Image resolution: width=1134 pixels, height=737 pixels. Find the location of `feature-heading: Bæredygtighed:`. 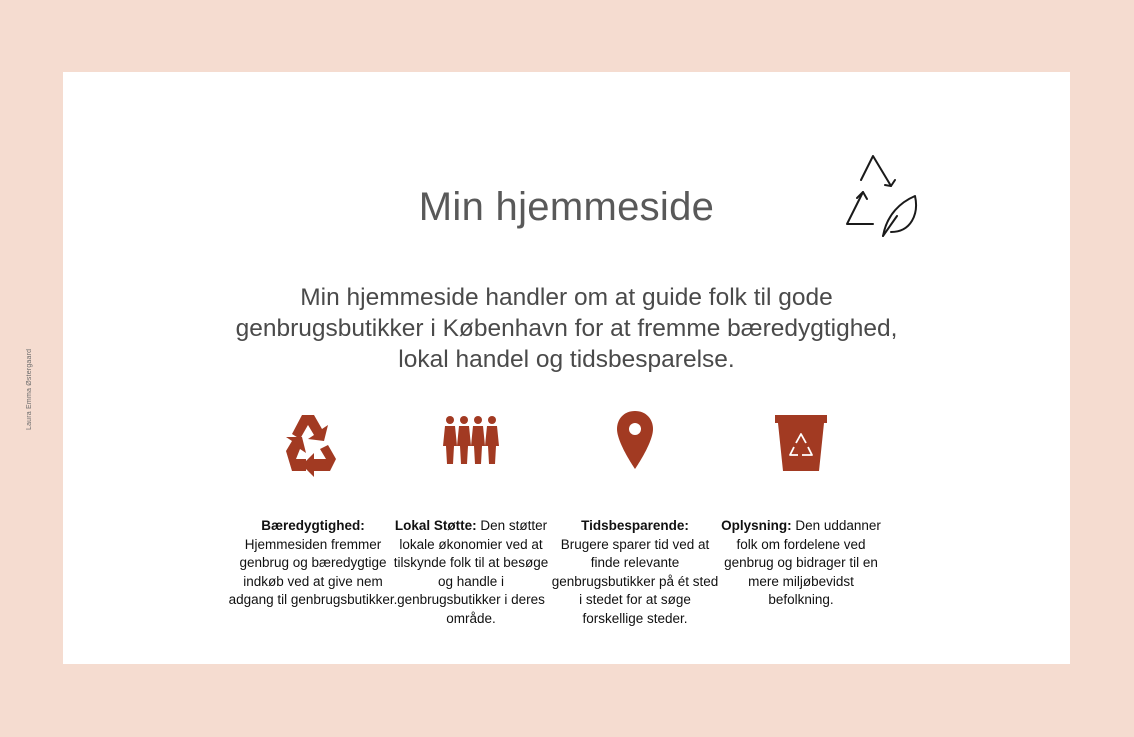

feature-heading: Bæredygtighed: is located at coordinates (313, 525).